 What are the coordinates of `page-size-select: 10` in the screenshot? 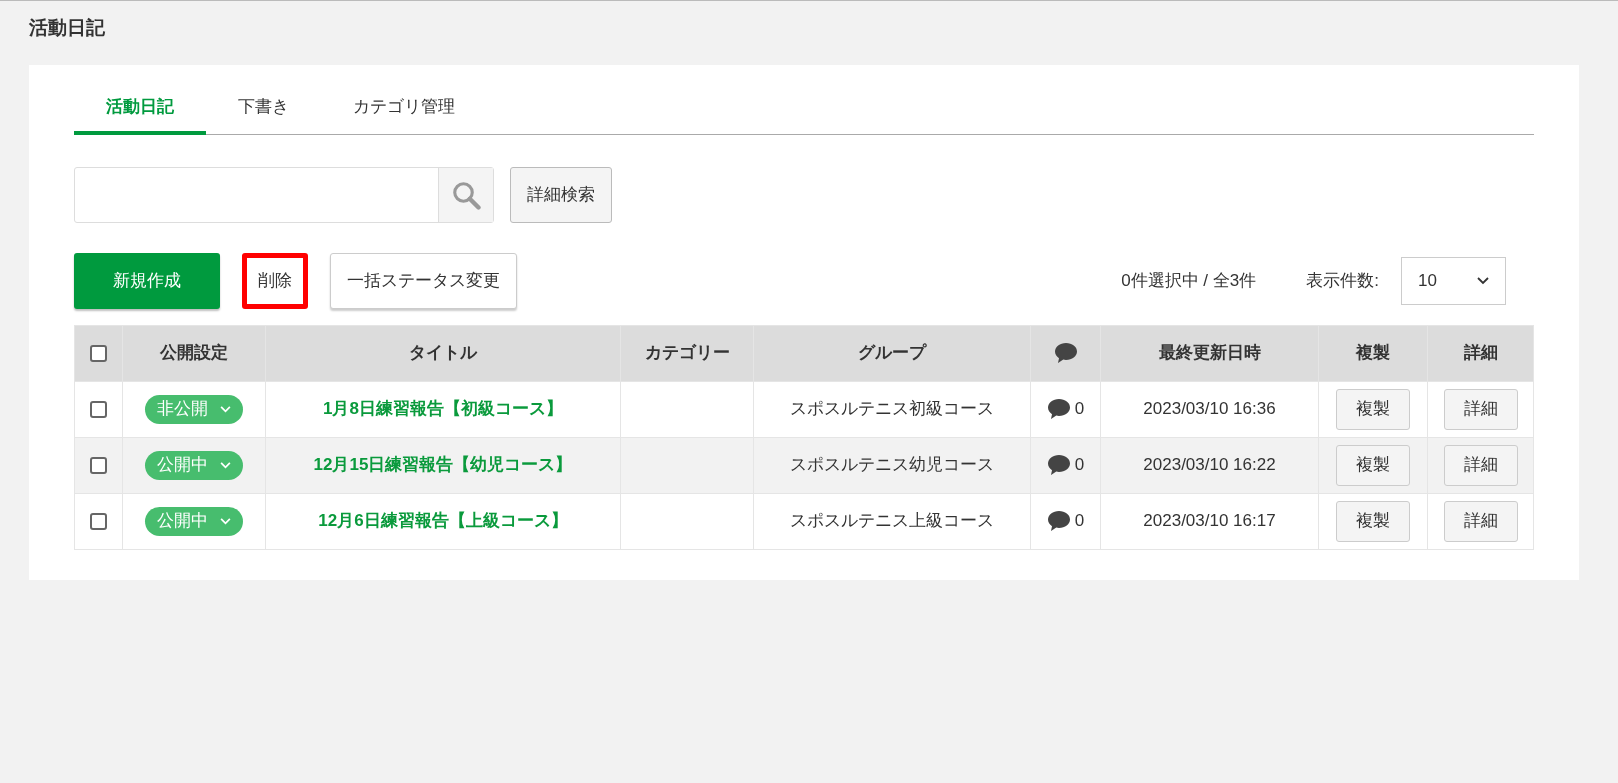 It's located at (1453, 280).